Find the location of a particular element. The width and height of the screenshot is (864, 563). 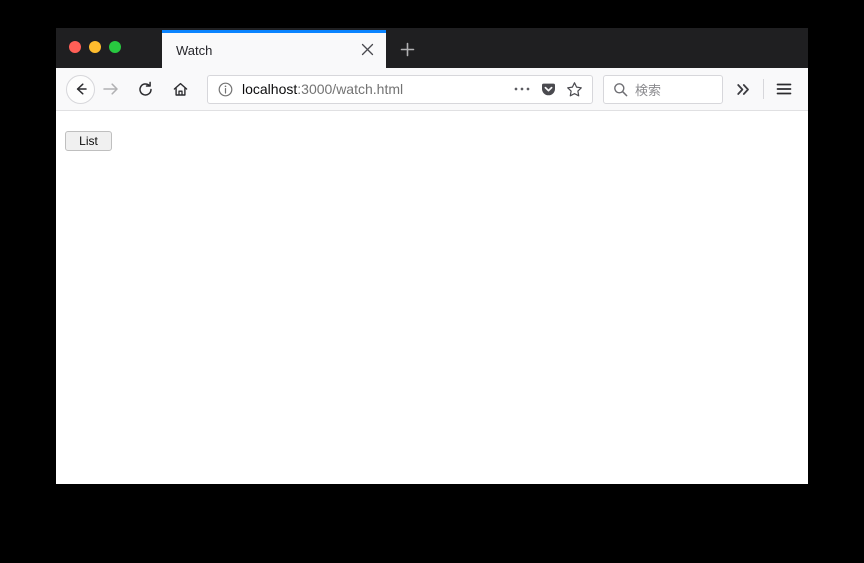

url-text: localhost:3000/watch.html is located at coordinates (376, 89).